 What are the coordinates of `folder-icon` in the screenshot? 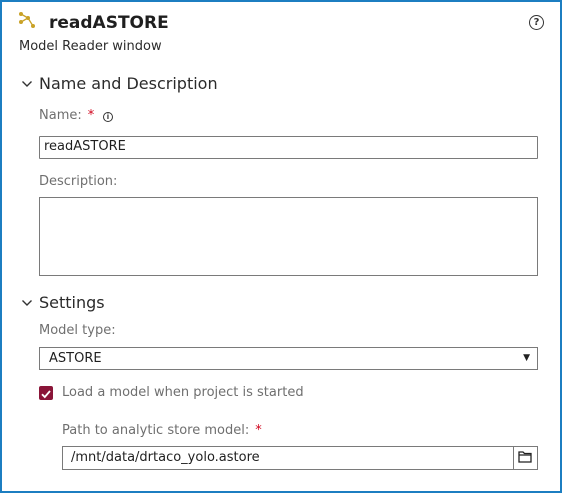 It's located at (525, 457).